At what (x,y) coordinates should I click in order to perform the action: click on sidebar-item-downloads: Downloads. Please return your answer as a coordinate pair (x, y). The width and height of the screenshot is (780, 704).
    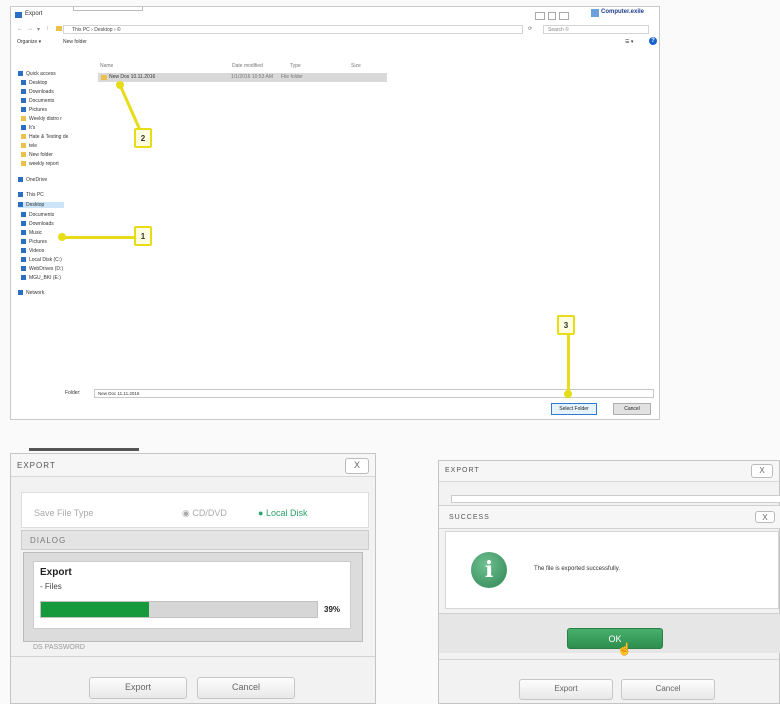
    Looking at the image, I should click on (37, 92).